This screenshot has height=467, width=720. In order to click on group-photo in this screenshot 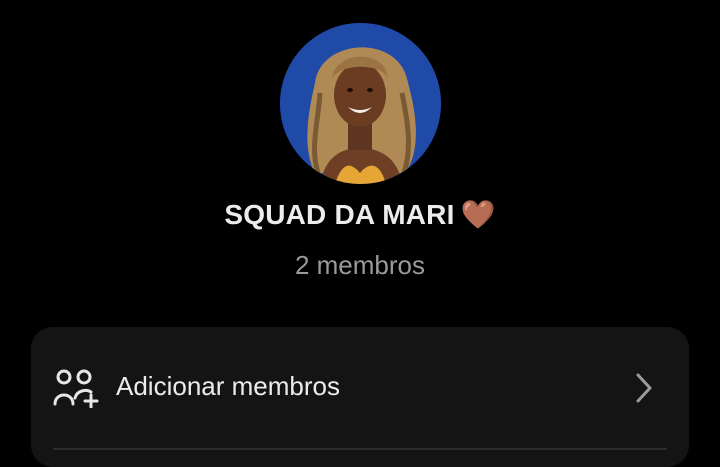, I will do `click(360, 103)`.